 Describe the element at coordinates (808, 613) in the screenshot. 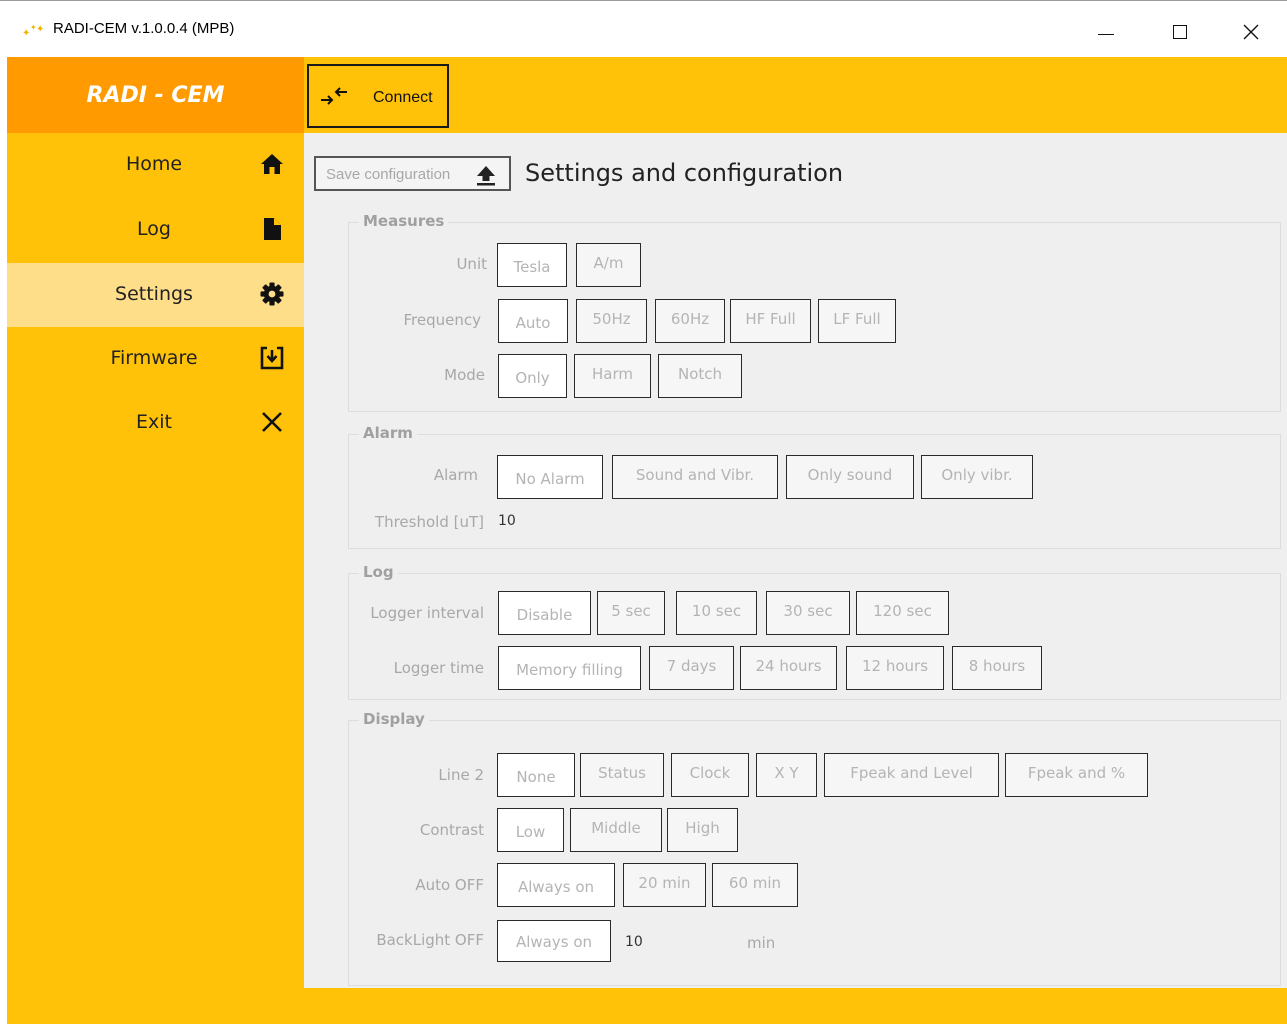

I see `logger-interval-option-30sec: 30 sec` at that location.